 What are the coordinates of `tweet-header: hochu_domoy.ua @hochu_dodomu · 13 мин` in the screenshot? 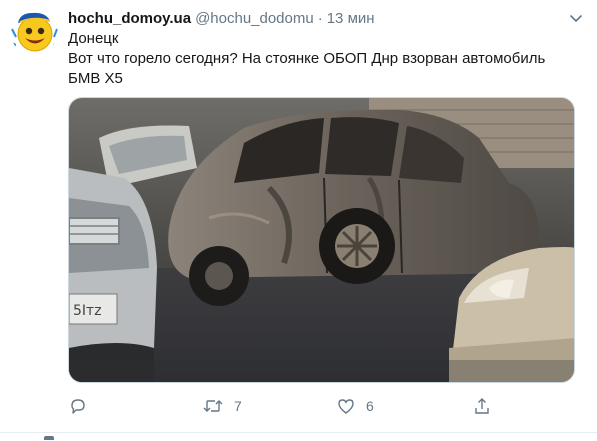 It's located at (317, 19).